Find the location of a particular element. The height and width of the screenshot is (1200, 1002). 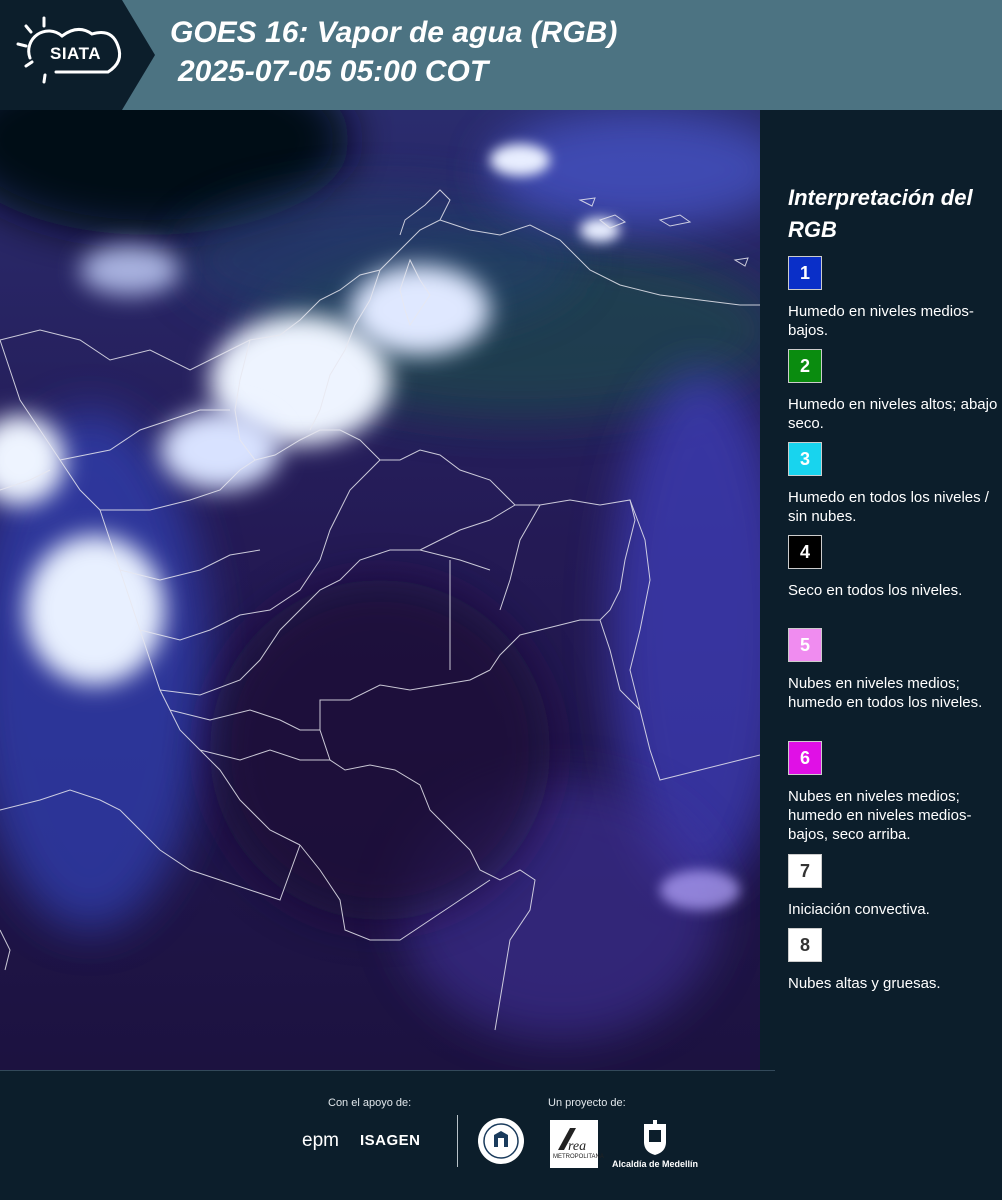

legend-item-1: 1 Humedo en niveles medios-bajos. is located at coordinates (893, 298).